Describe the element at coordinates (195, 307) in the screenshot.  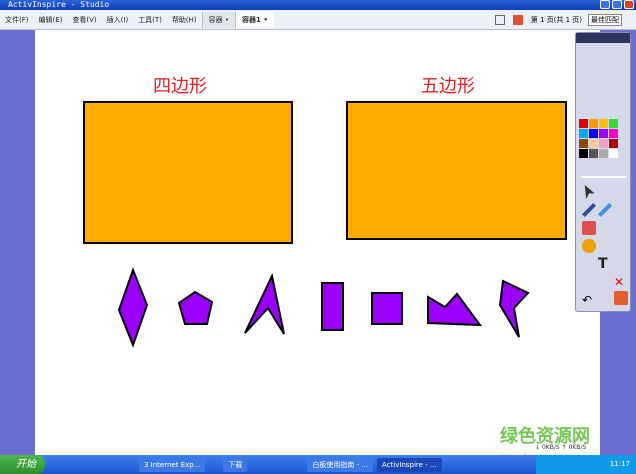
I see `pentagon-shape` at that location.